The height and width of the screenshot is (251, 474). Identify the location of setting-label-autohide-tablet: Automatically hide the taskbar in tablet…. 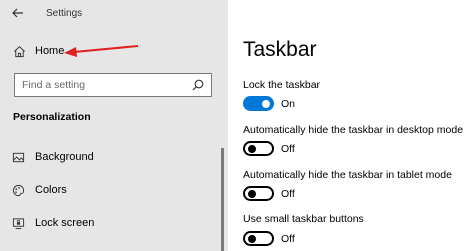
(347, 175).